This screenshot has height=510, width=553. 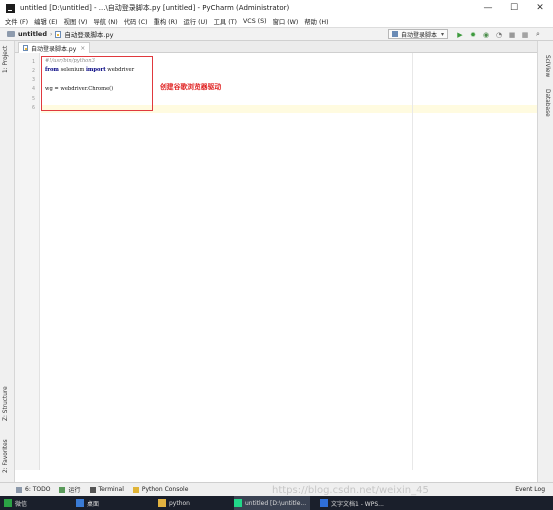 I want to click on todo-icon, so click(x=19, y=489).